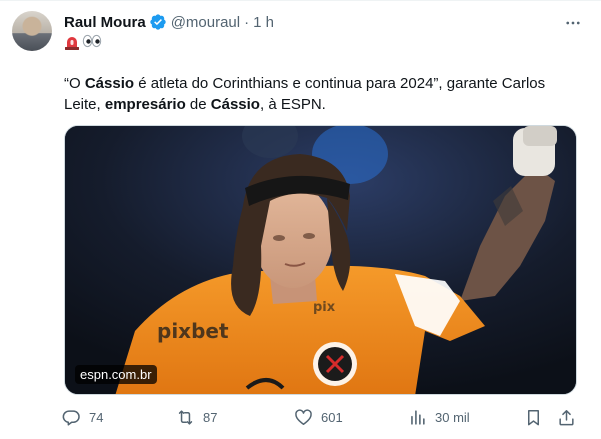  I want to click on text-segment-bold: empresário, so click(145, 104).